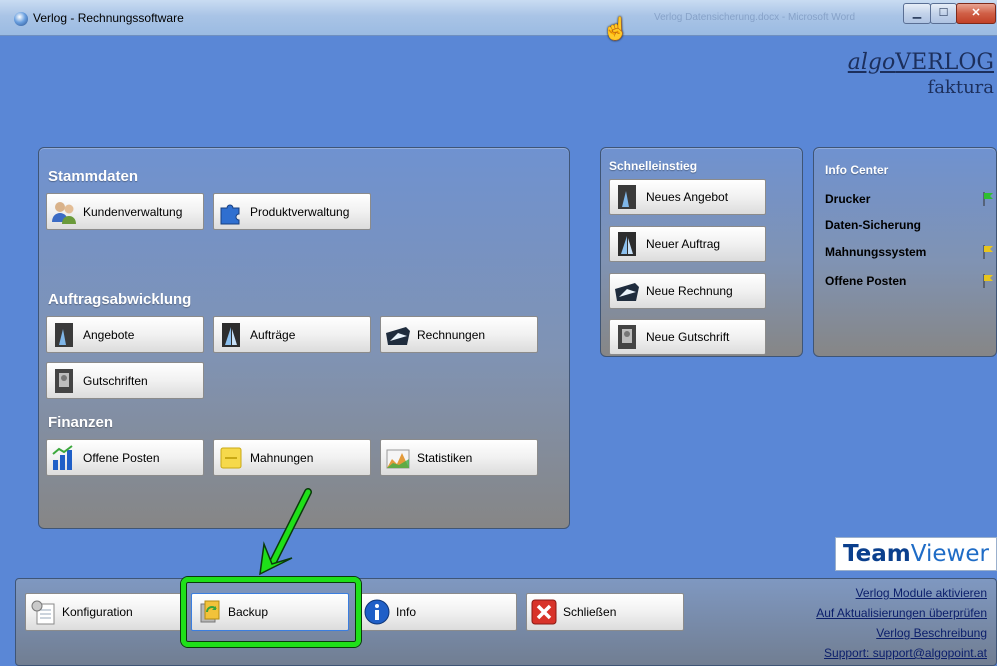 The image size is (997, 666). Describe the element at coordinates (273, 334) in the screenshot. I see `auftraege-label: Aufträge` at that location.